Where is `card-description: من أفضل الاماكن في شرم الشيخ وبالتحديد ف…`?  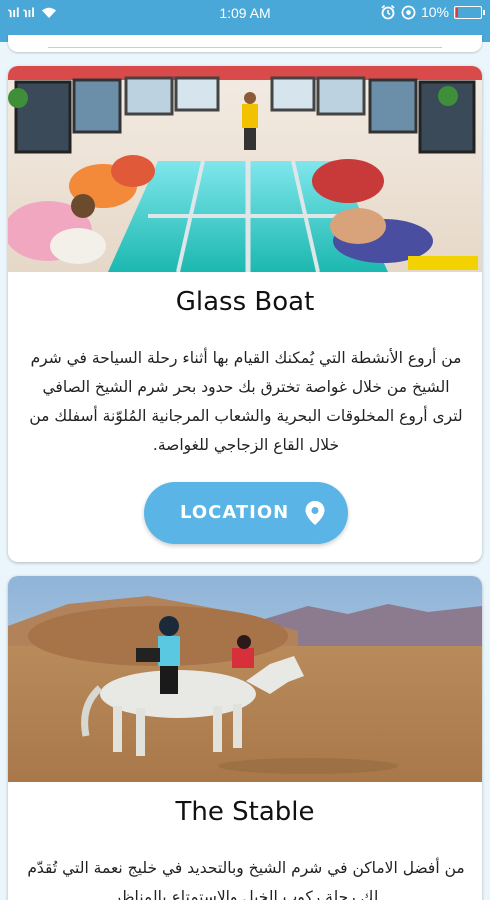
card-description: من أفضل الاماكن في شرم الشيخ وبالتحديد ف… is located at coordinates (246, 879).